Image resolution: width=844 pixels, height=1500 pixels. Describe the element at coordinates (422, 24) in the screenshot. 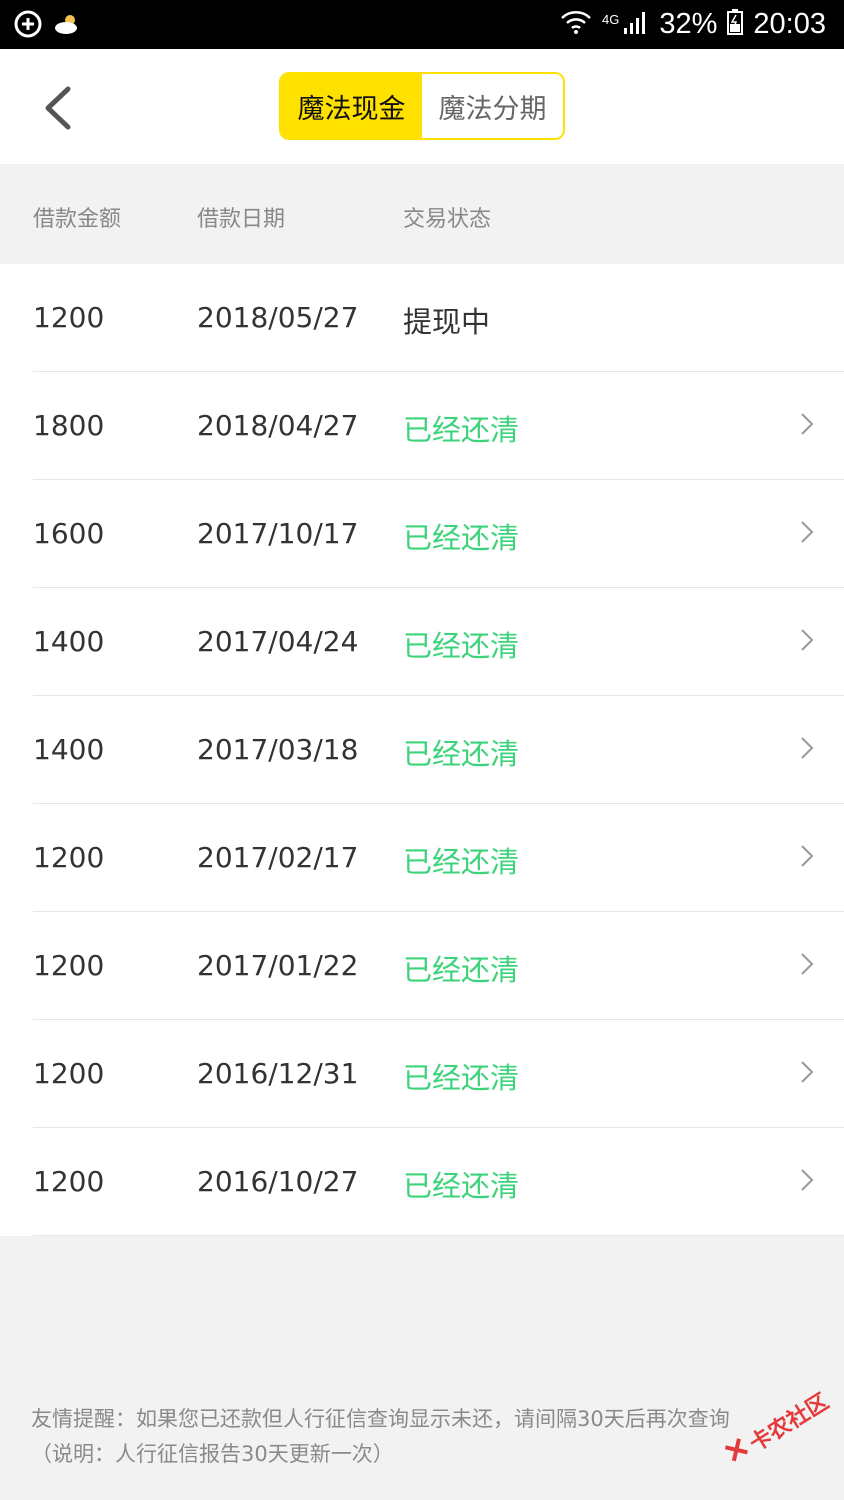

I see `status-bar: 4G 32% 20:03` at that location.